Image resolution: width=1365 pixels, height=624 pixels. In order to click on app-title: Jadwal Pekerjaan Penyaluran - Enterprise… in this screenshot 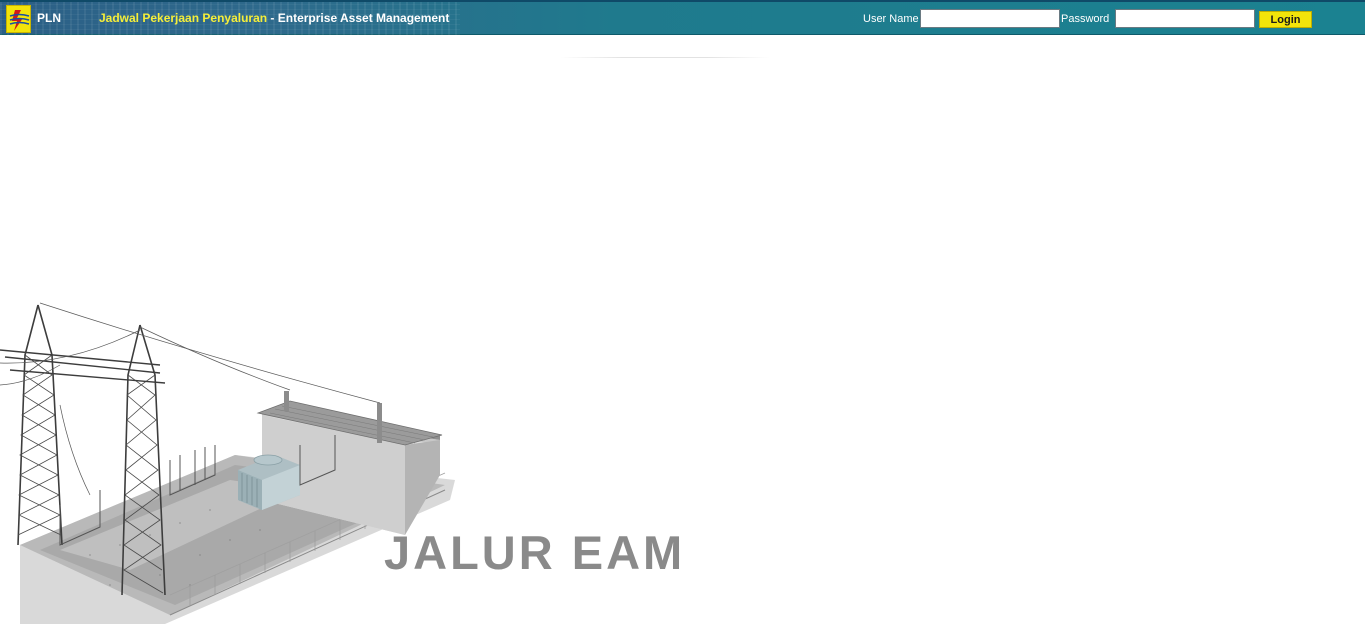, I will do `click(274, 18)`.